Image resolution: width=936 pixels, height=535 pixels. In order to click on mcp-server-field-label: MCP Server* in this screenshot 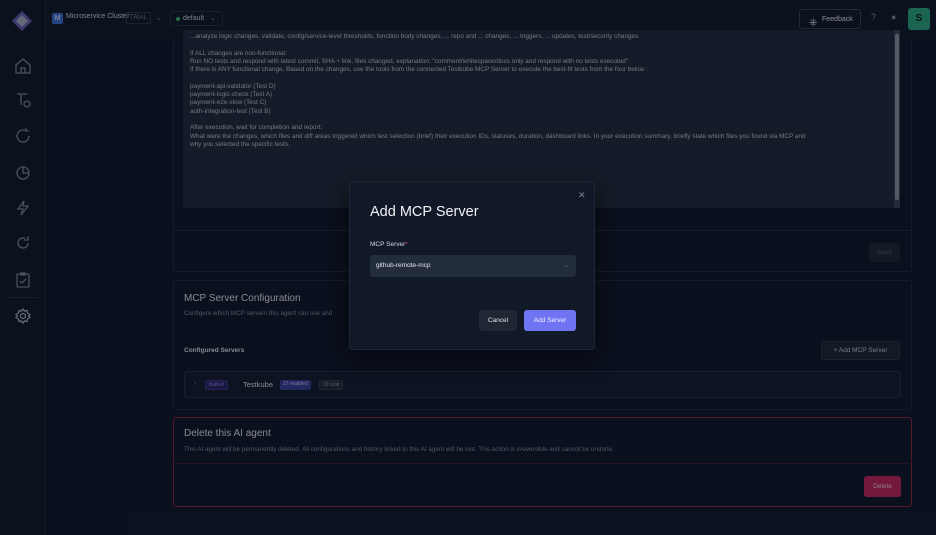, I will do `click(389, 244)`.